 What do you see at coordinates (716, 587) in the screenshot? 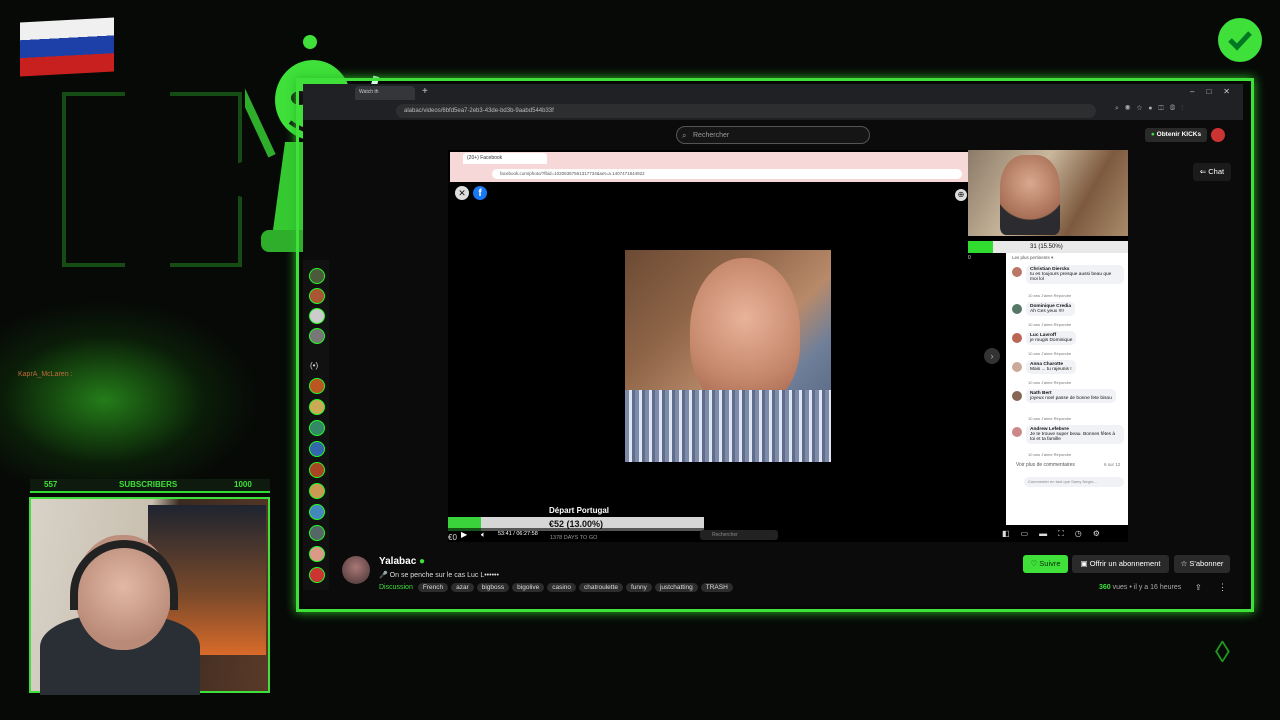
I see `tag-chip: TRASH` at bounding box center [716, 587].